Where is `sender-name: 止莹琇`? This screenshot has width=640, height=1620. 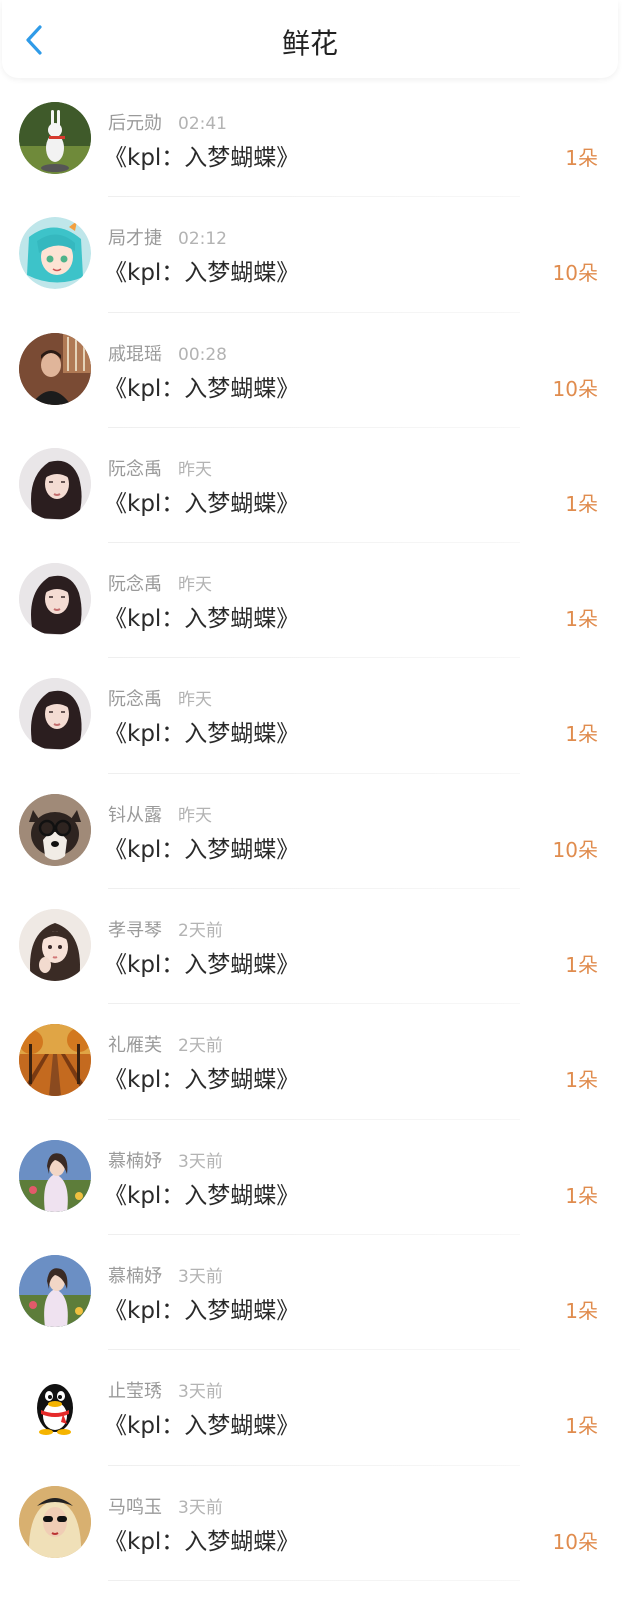
sender-name: 止莹琇 is located at coordinates (135, 1392).